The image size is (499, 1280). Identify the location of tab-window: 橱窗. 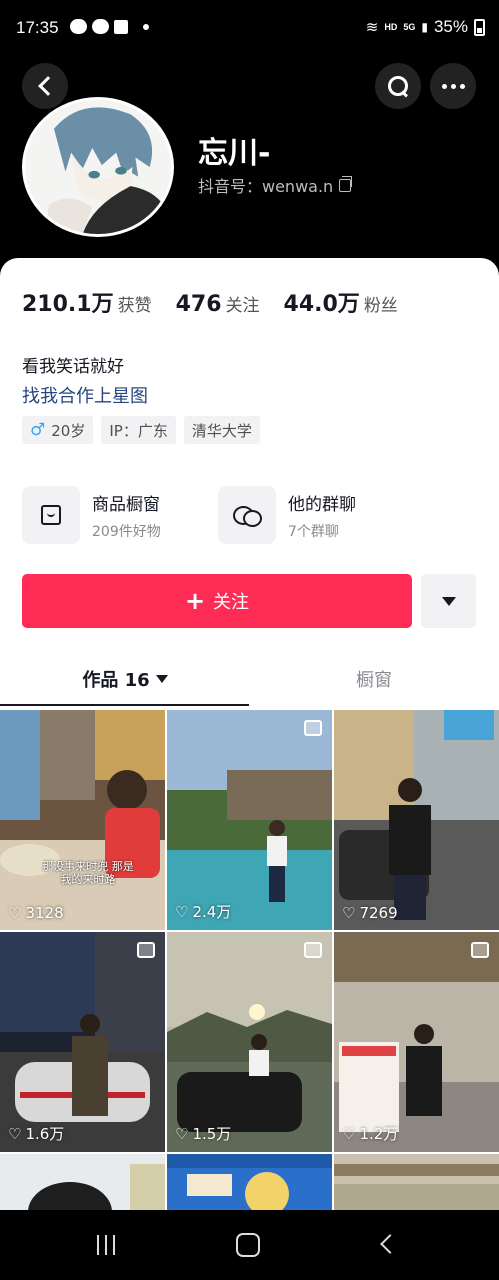
(374, 679).